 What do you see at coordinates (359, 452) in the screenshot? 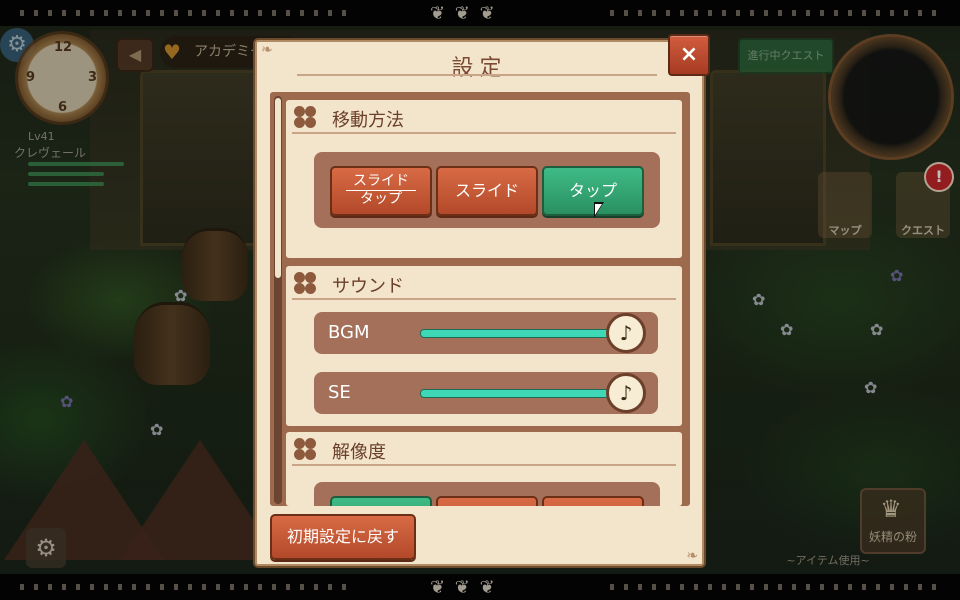
I see `section-title: 解像度` at bounding box center [359, 452].